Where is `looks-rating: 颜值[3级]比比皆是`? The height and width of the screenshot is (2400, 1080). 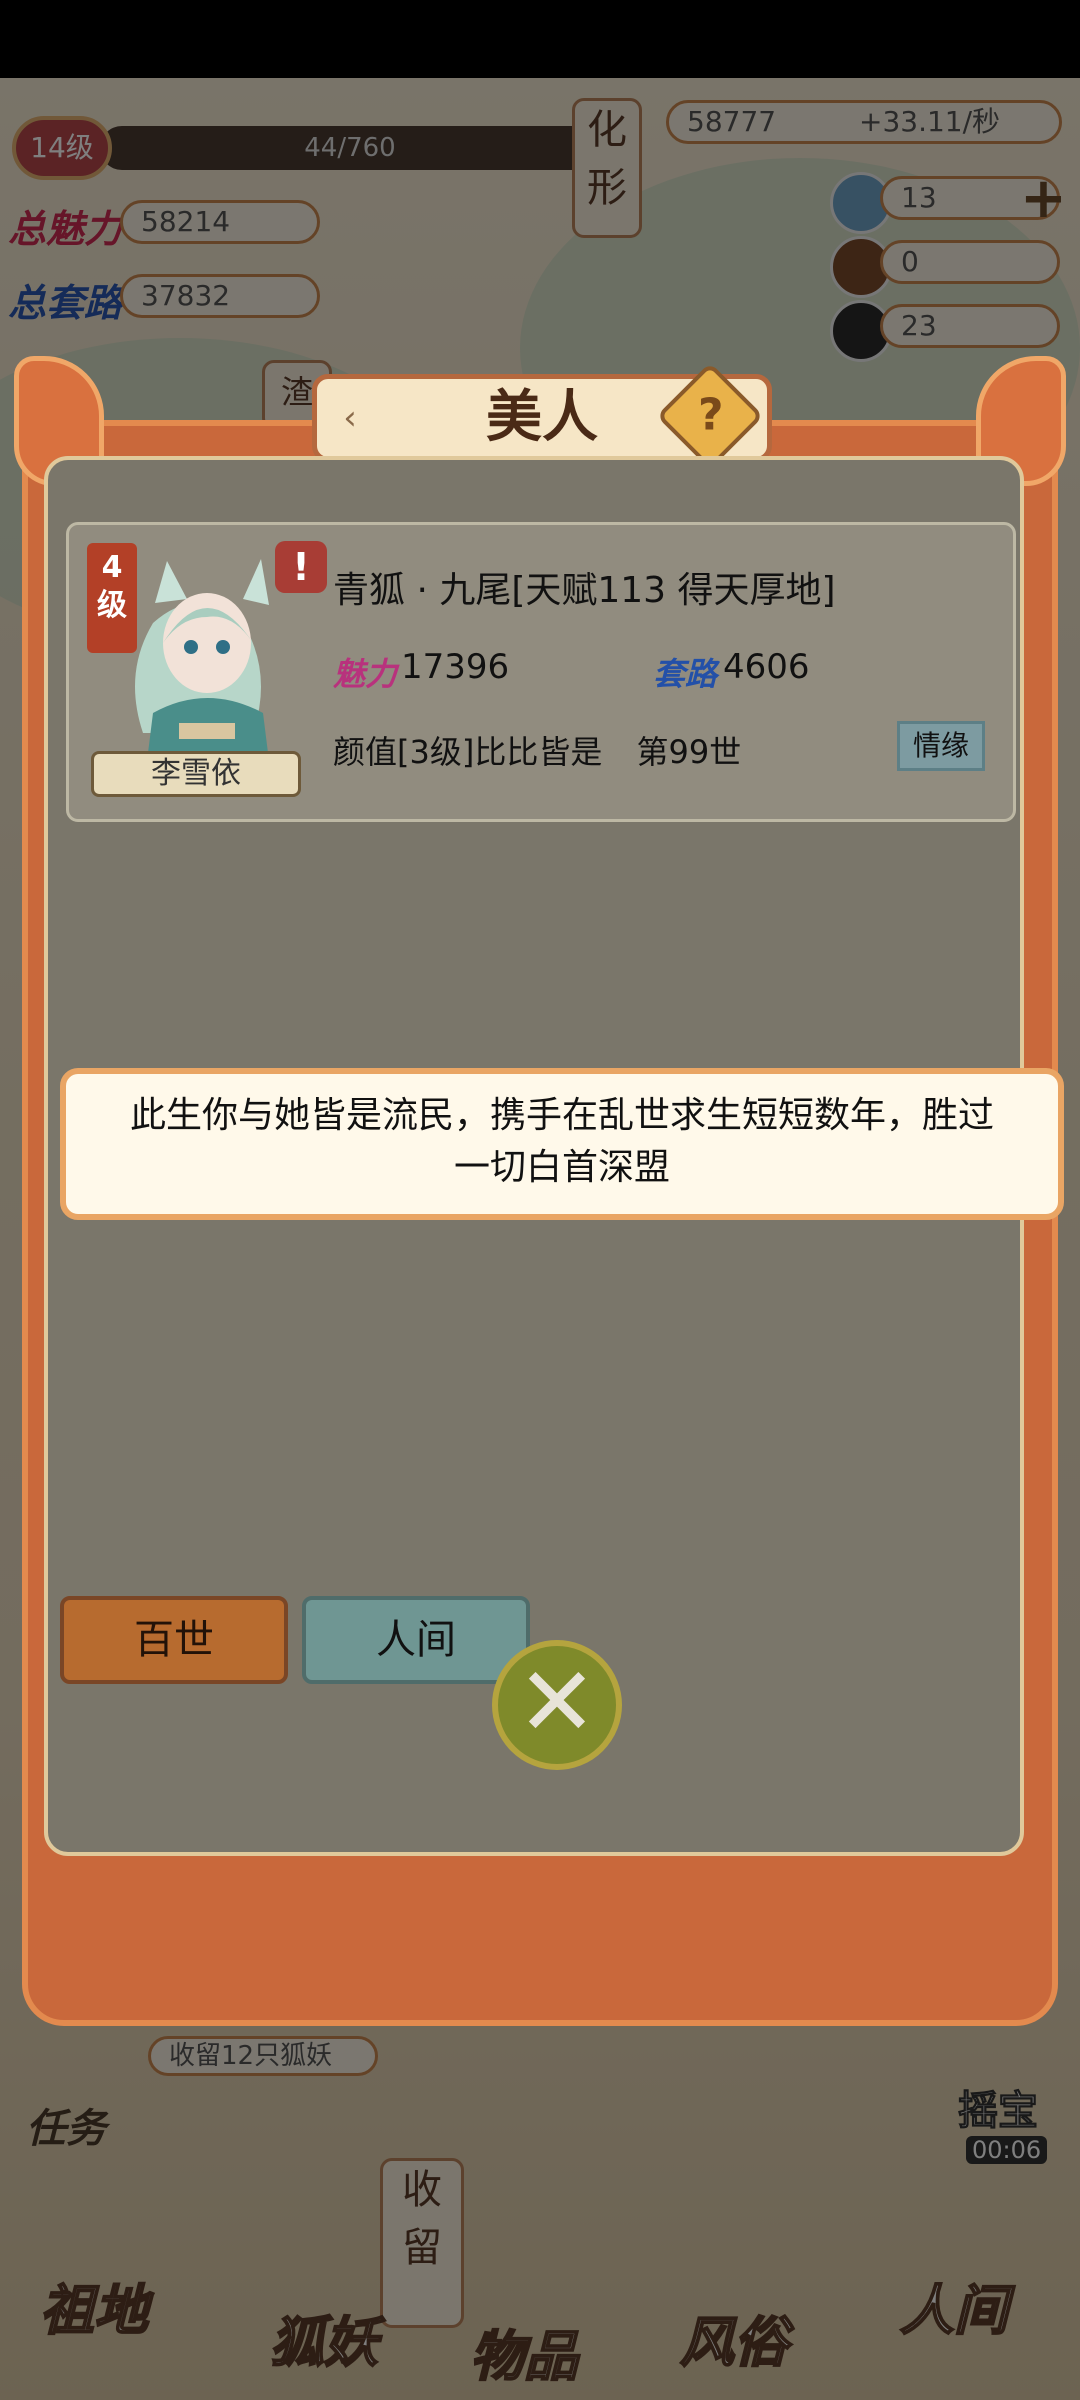 looks-rating: 颜值[3级]比比皆是 is located at coordinates (468, 752).